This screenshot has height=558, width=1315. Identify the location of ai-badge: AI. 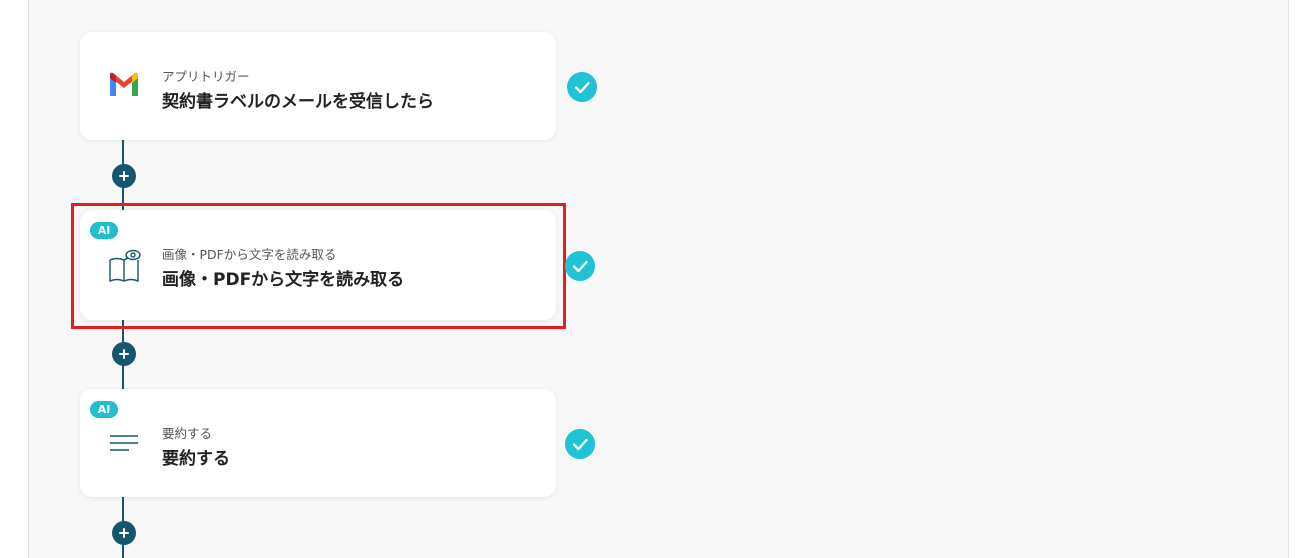
(104, 409).